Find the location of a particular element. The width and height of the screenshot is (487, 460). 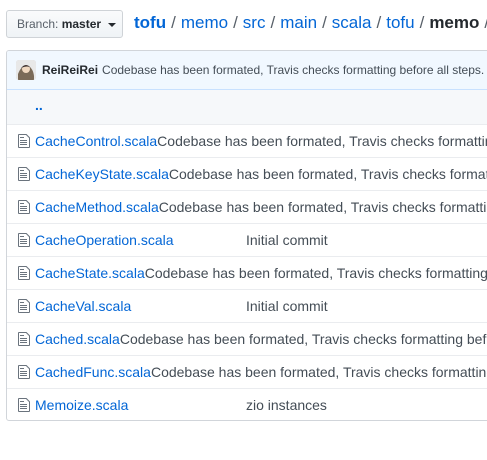

breadcrumb-item-scala: scala is located at coordinates (352, 22).